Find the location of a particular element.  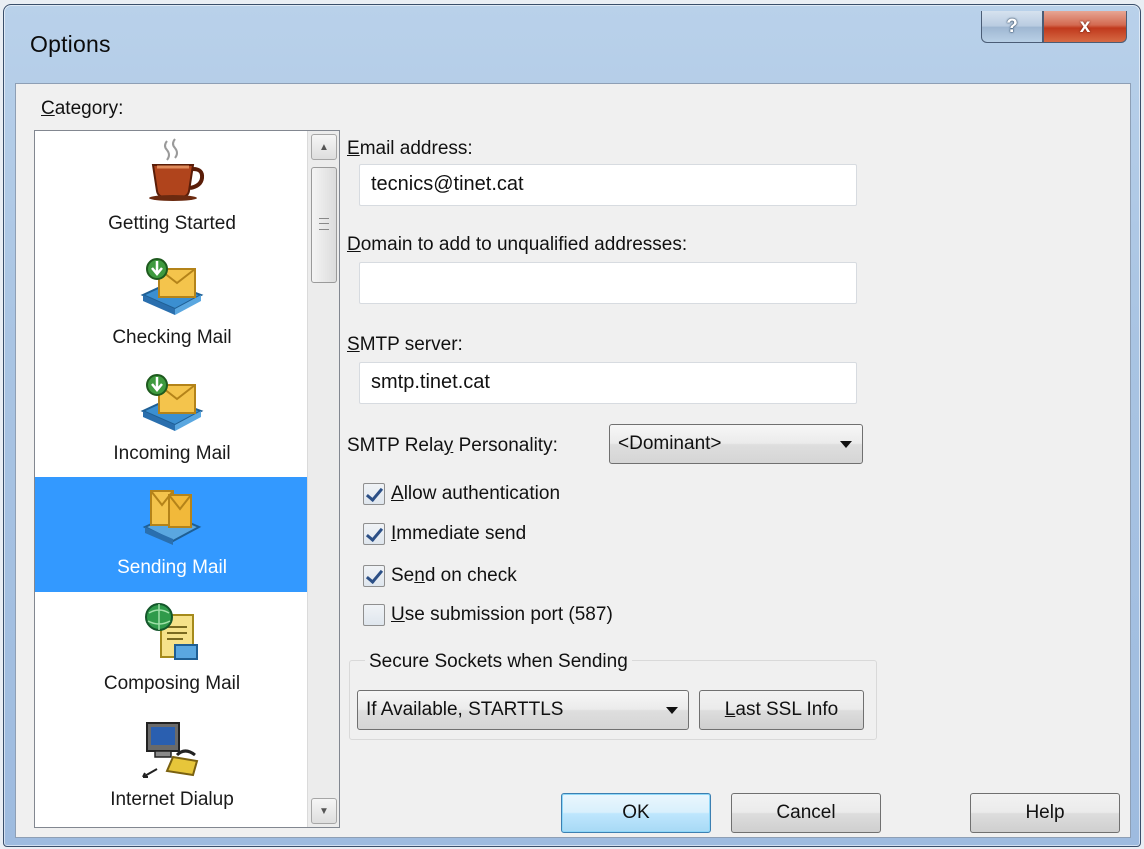

chevron-up-icon: ▲ is located at coordinates (324, 147).